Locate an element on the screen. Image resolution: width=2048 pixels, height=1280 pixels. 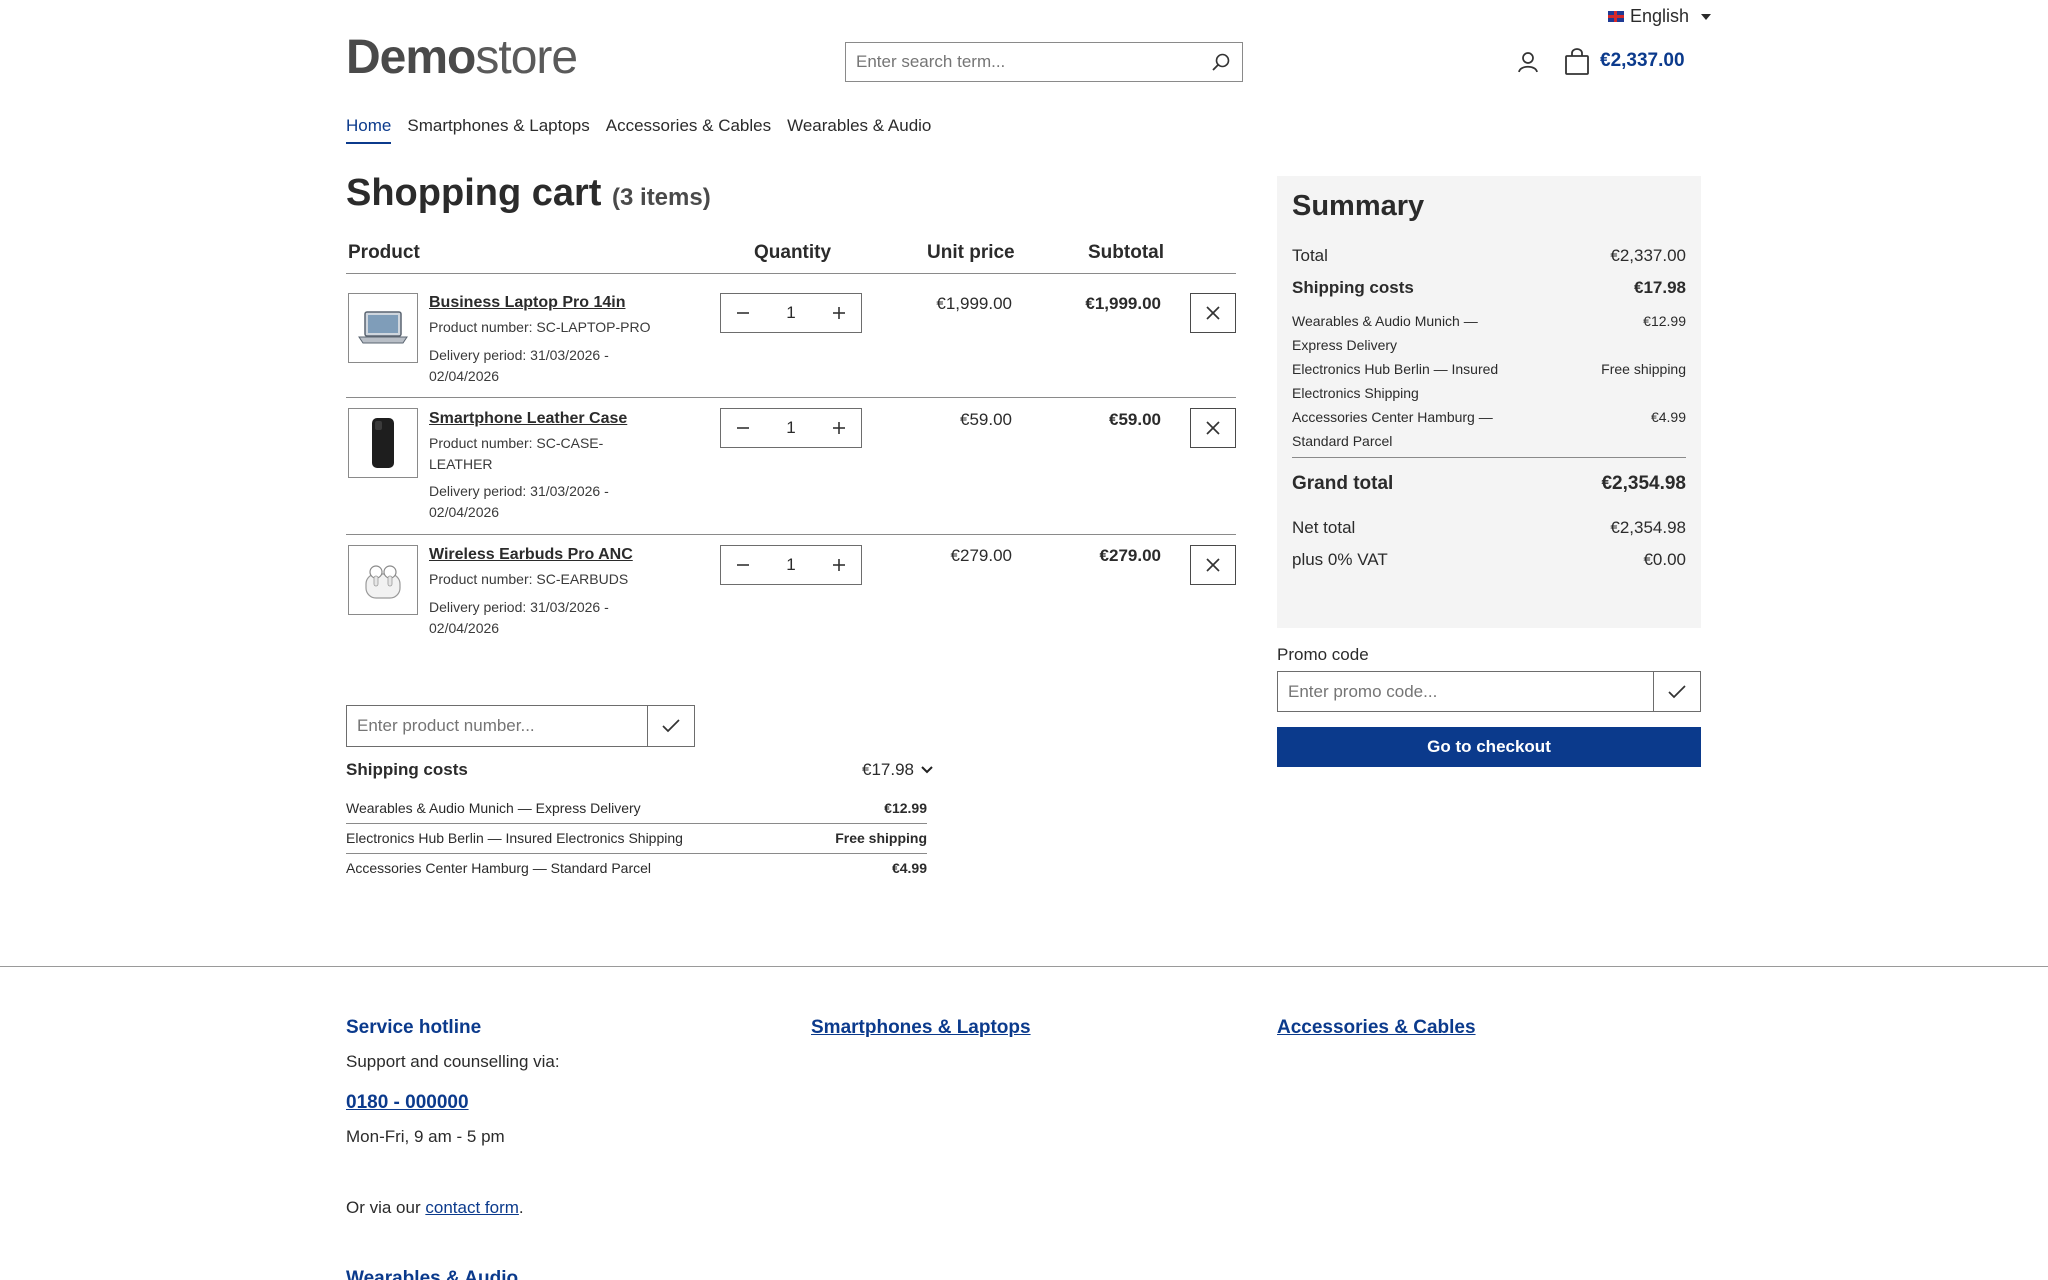
checkout-button: Go to checkout is located at coordinates (1489, 747).